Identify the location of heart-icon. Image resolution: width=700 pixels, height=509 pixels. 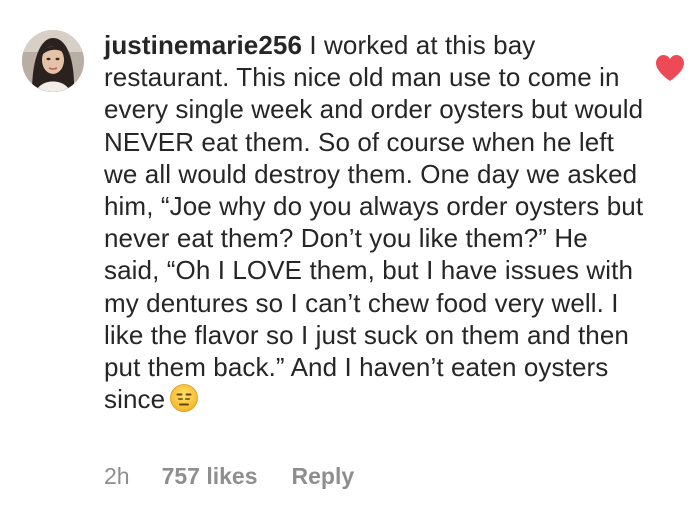
(670, 68).